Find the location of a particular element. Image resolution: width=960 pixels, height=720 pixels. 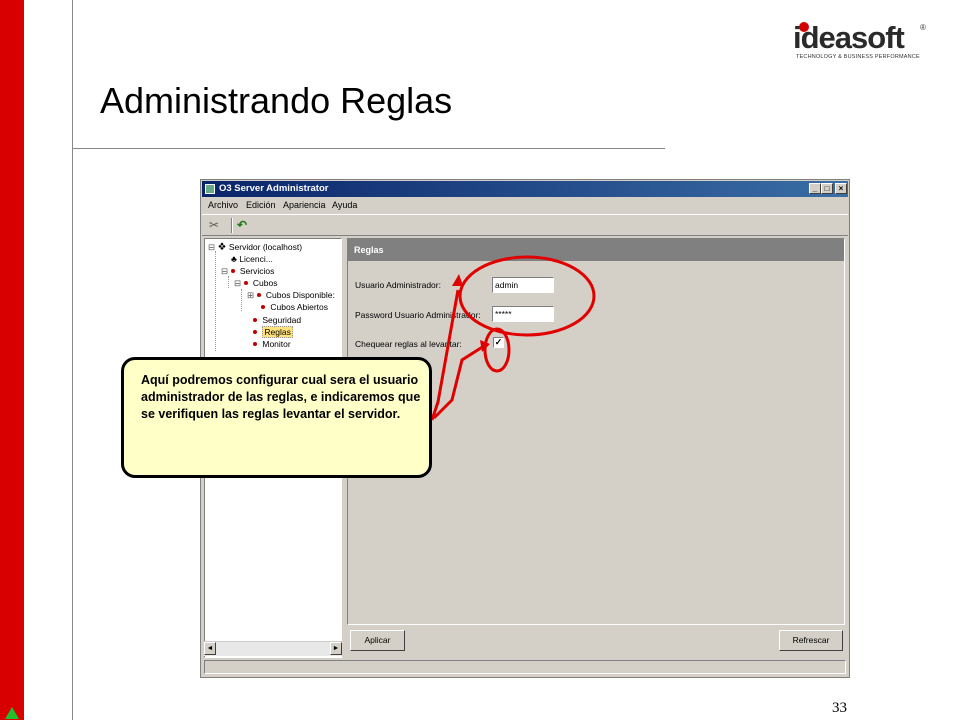

page-number: 33 is located at coordinates (839, 708).